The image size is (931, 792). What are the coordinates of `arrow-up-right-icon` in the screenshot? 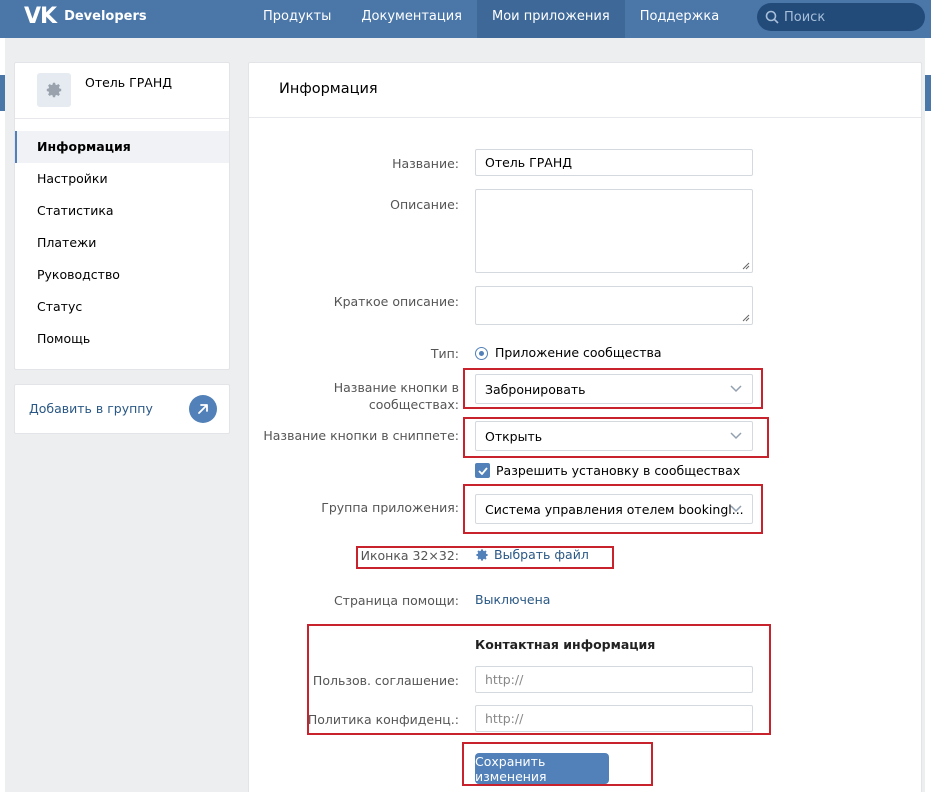 It's located at (203, 409).